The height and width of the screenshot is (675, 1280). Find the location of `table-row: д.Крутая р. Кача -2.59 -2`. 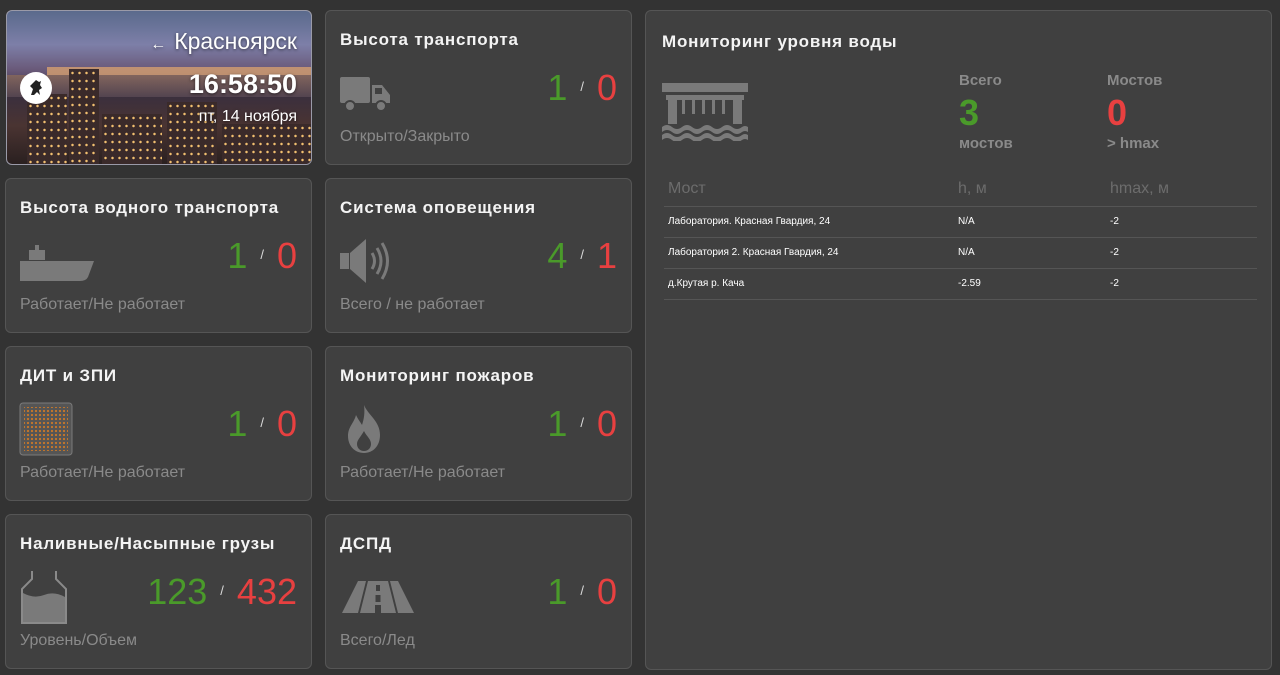

table-row: д.Крутая р. Кача -2.59 -2 is located at coordinates (960, 284).